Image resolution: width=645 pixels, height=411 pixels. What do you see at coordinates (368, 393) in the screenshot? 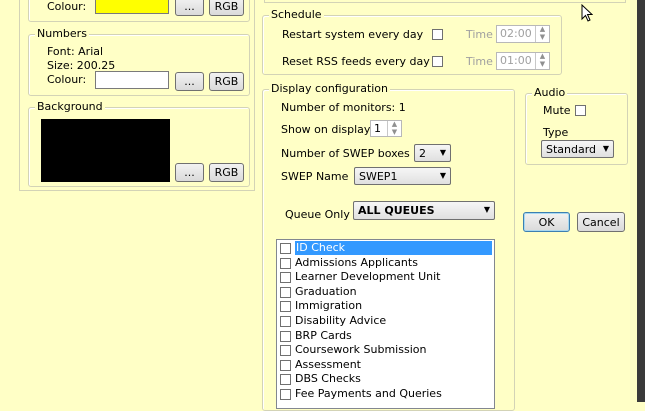
I see `queue-label: Fee Payments and Queries` at bounding box center [368, 393].